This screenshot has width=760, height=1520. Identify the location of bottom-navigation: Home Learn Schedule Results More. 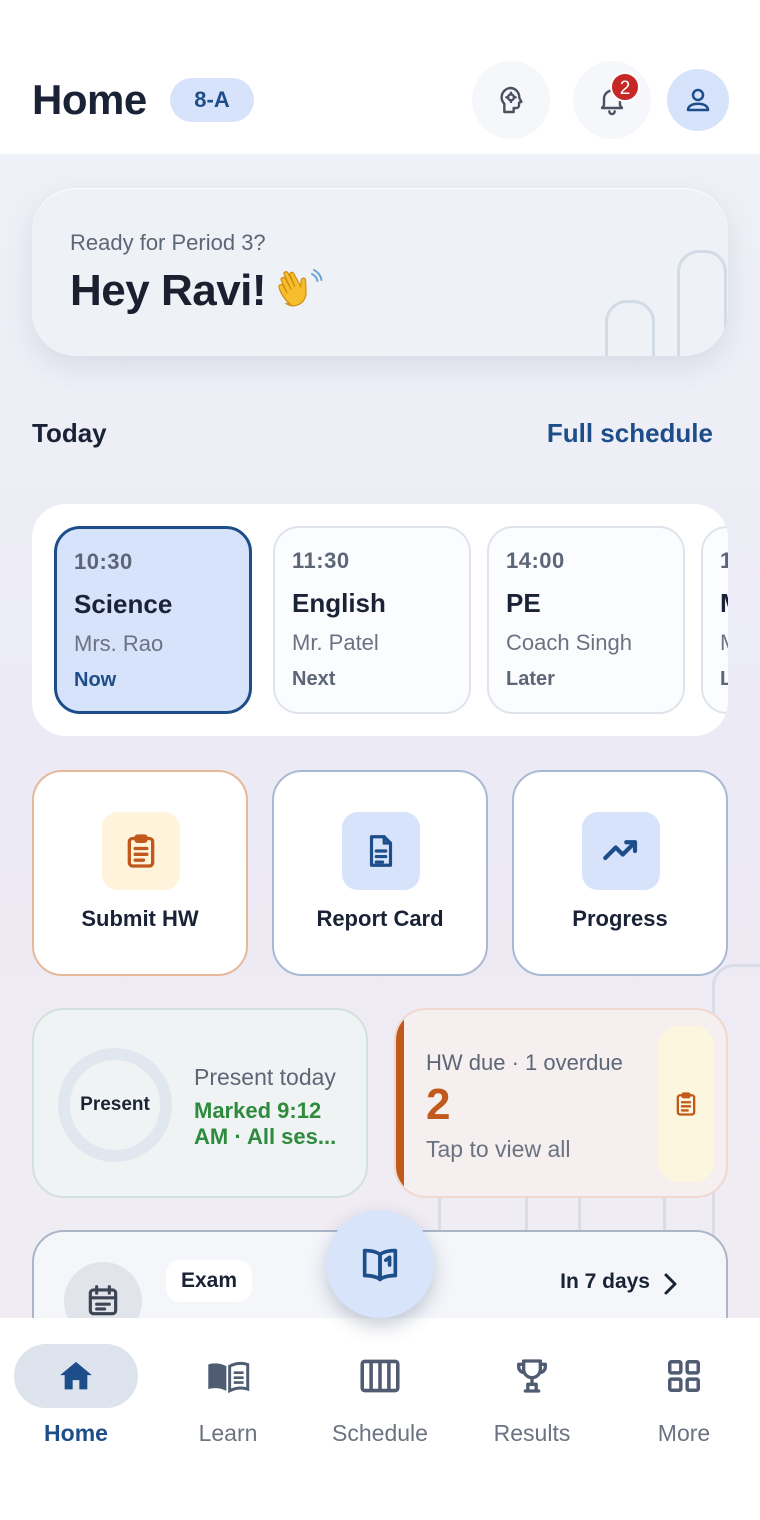
(380, 1419).